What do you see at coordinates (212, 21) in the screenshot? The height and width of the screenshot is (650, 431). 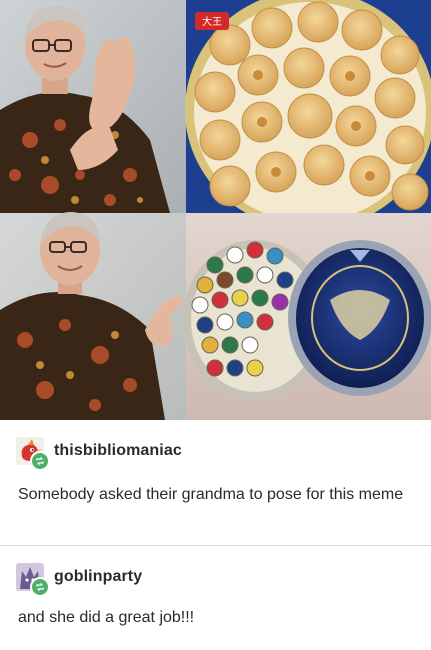 I see `tin-logo-text: 大王` at bounding box center [212, 21].